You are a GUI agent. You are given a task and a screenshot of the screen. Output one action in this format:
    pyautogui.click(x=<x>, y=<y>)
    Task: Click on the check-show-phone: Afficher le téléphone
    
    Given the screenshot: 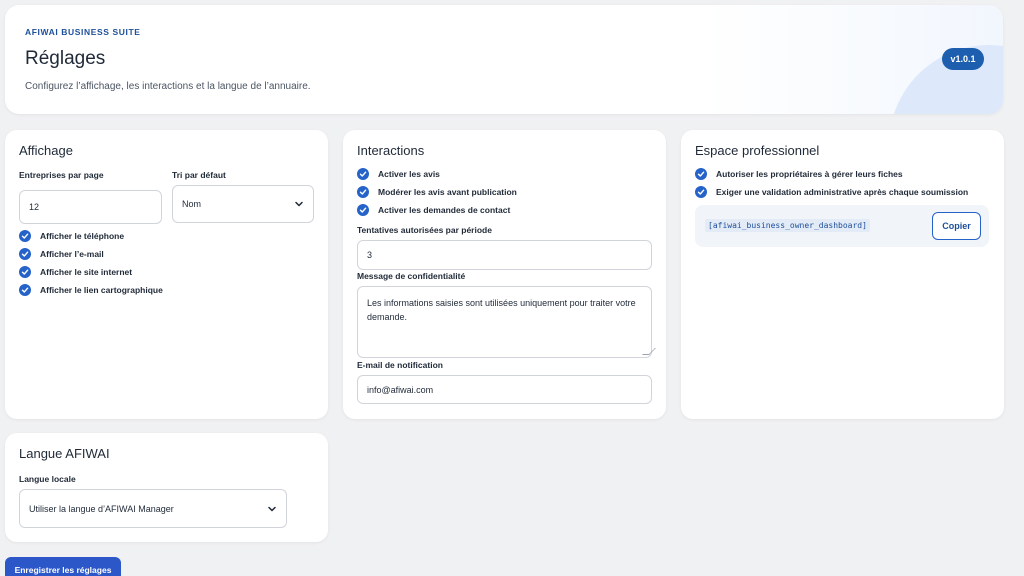 What is the action you would take?
    pyautogui.click(x=71, y=236)
    